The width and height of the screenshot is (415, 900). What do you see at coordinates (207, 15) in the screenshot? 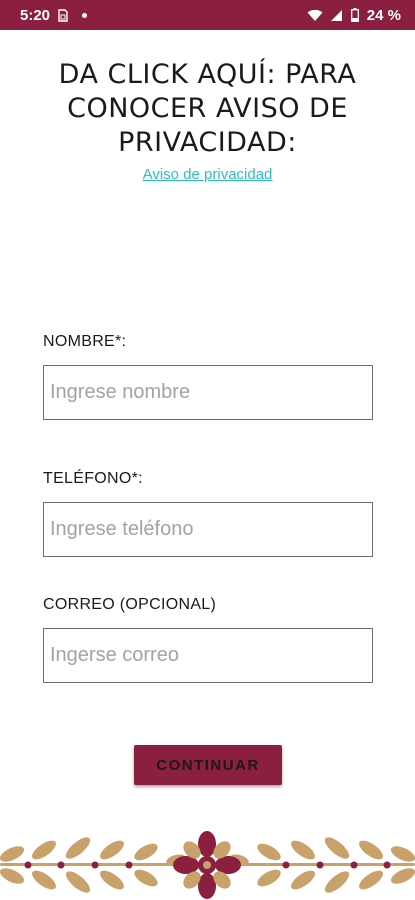
I see `status-bar: 5:20 24 %` at bounding box center [207, 15].